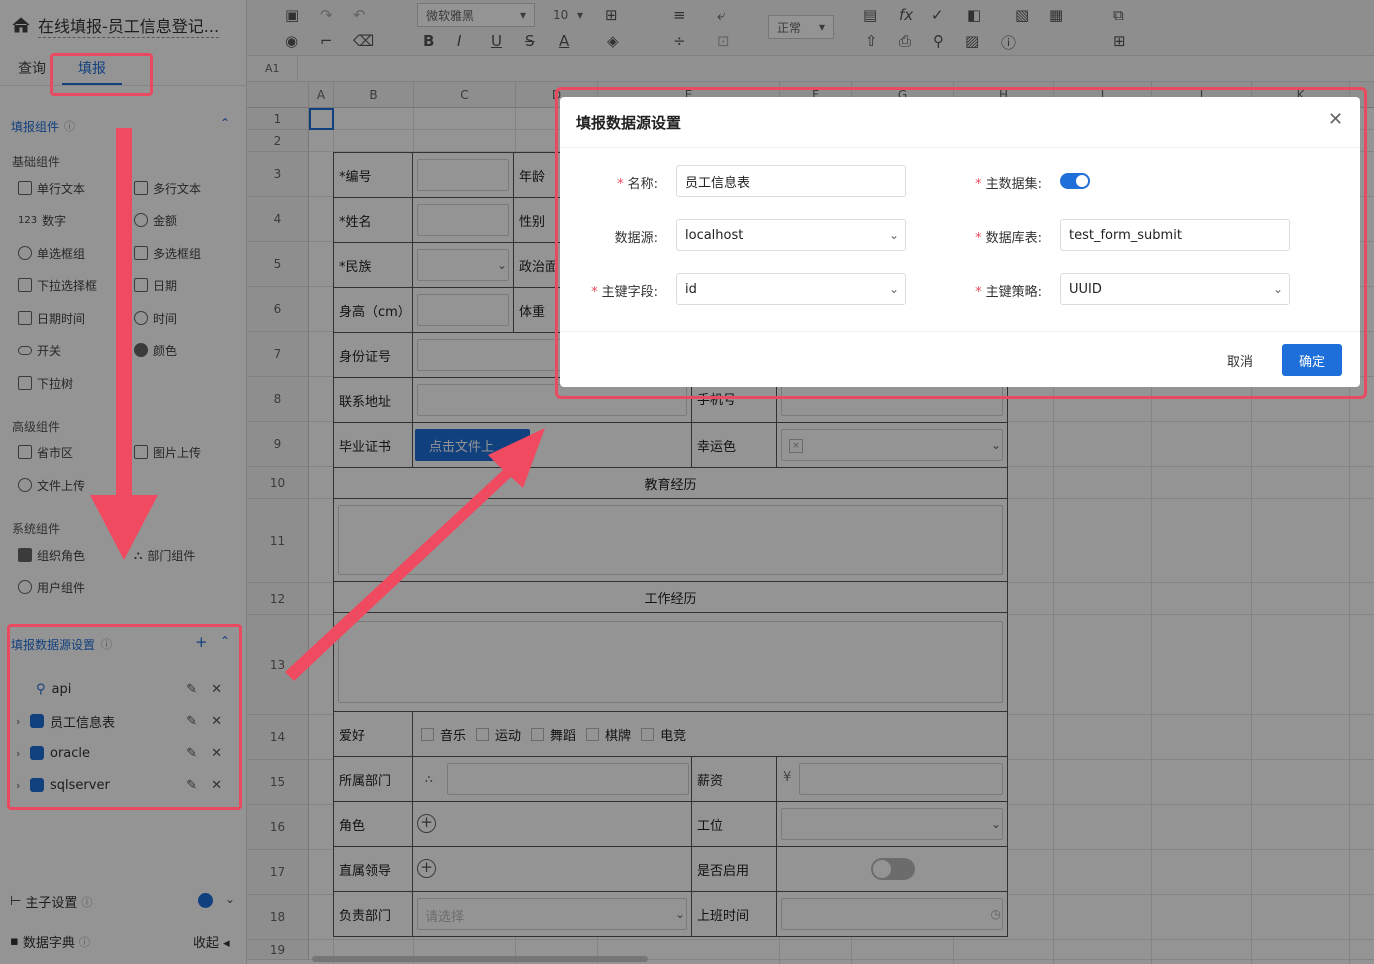  What do you see at coordinates (1240, 360) in the screenshot?
I see `cancel-button: 取消` at bounding box center [1240, 360].